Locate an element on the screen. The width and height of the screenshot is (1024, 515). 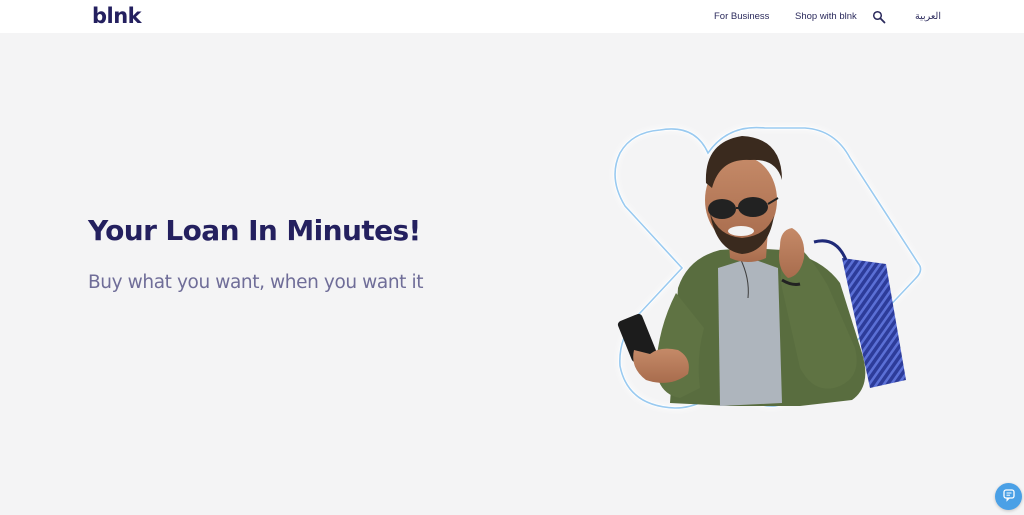
hero-subheadline: Buy what you want, when you want it is located at coordinates (256, 282).